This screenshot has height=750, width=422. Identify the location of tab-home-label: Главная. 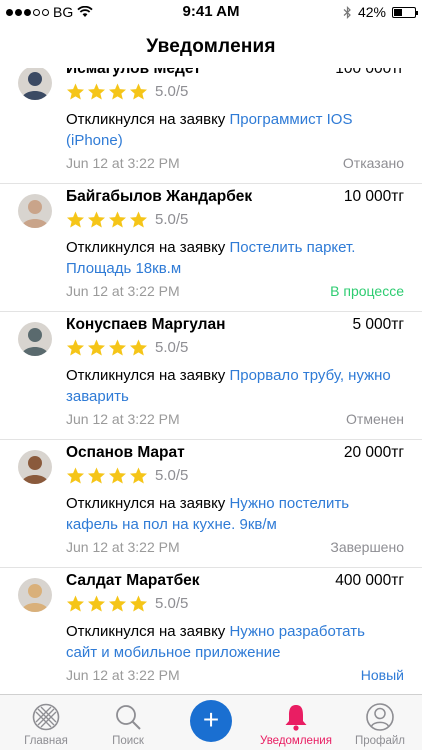
(46, 741).